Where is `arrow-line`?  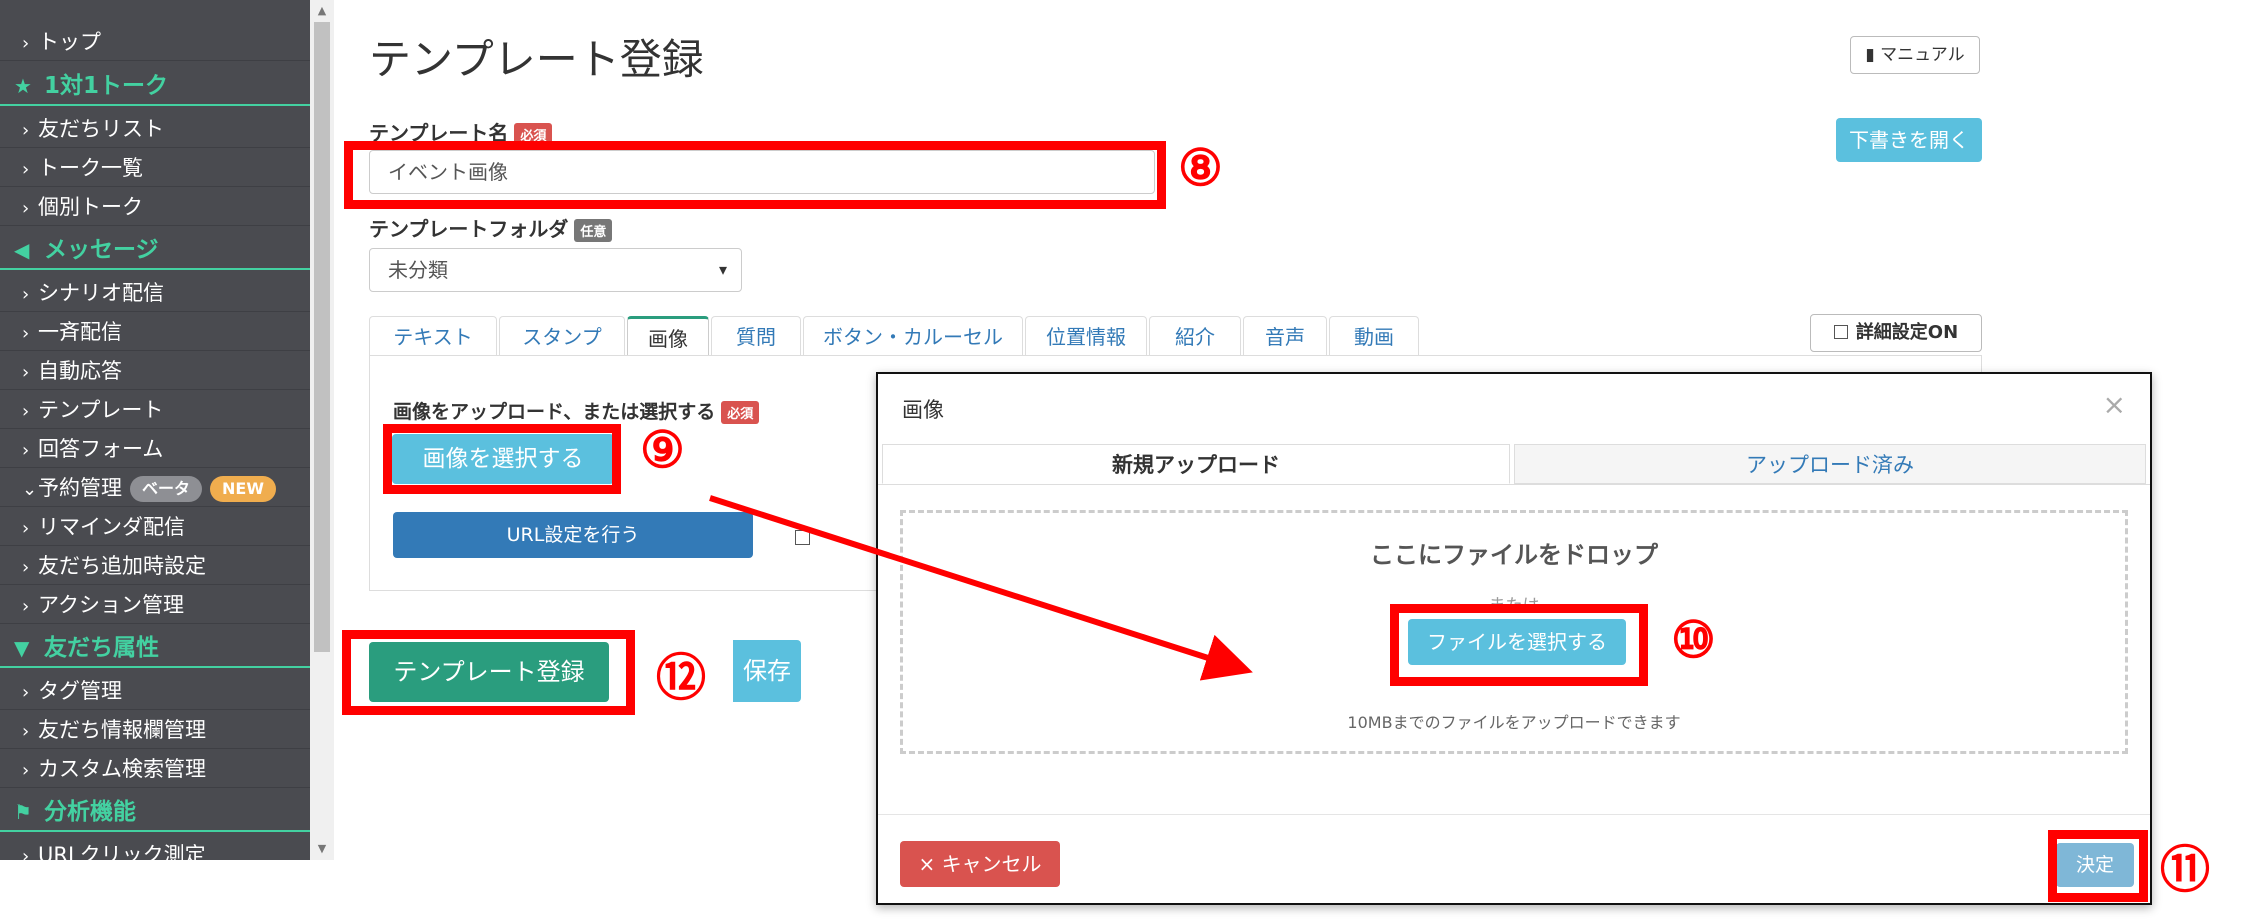 arrow-line is located at coordinates (981, 588).